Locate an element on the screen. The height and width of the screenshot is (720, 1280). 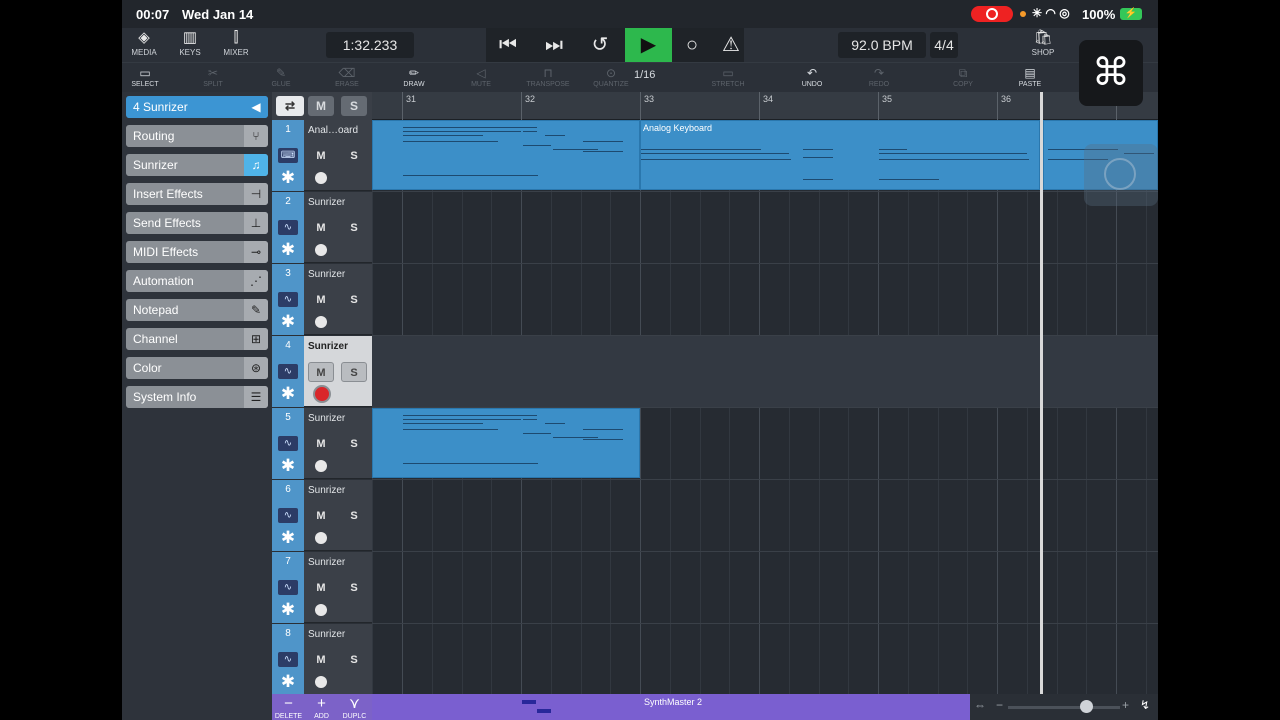
inspector-instrument: Sunrizer ♫ is located at coordinates (197, 165).